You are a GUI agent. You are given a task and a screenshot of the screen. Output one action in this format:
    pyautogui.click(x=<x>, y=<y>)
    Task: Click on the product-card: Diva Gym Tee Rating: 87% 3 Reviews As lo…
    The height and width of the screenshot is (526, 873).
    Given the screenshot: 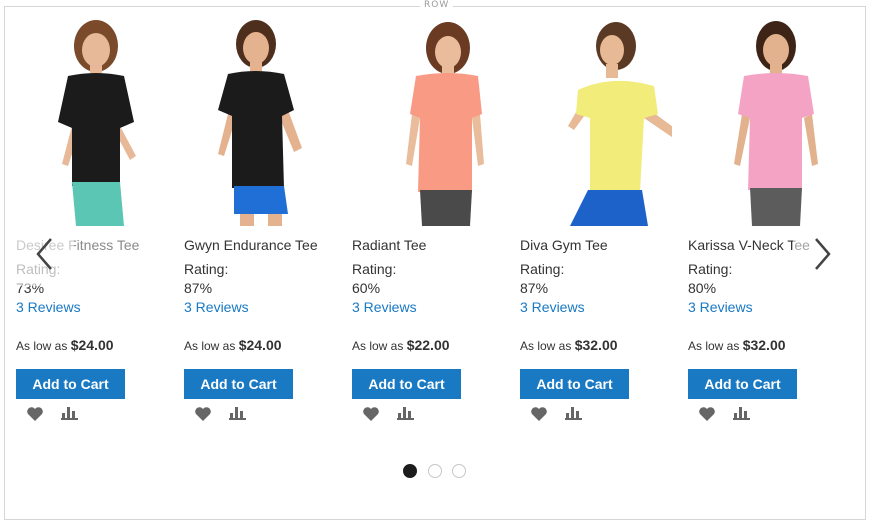 What is the action you would take?
    pyautogui.click(x=600, y=218)
    